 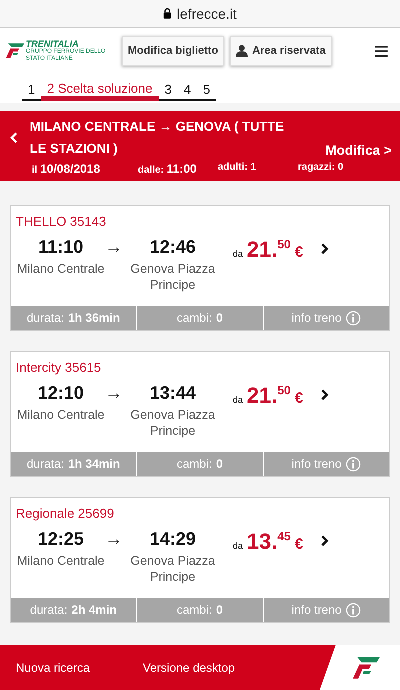 I want to click on train-name: THELLO 35143, so click(x=61, y=222).